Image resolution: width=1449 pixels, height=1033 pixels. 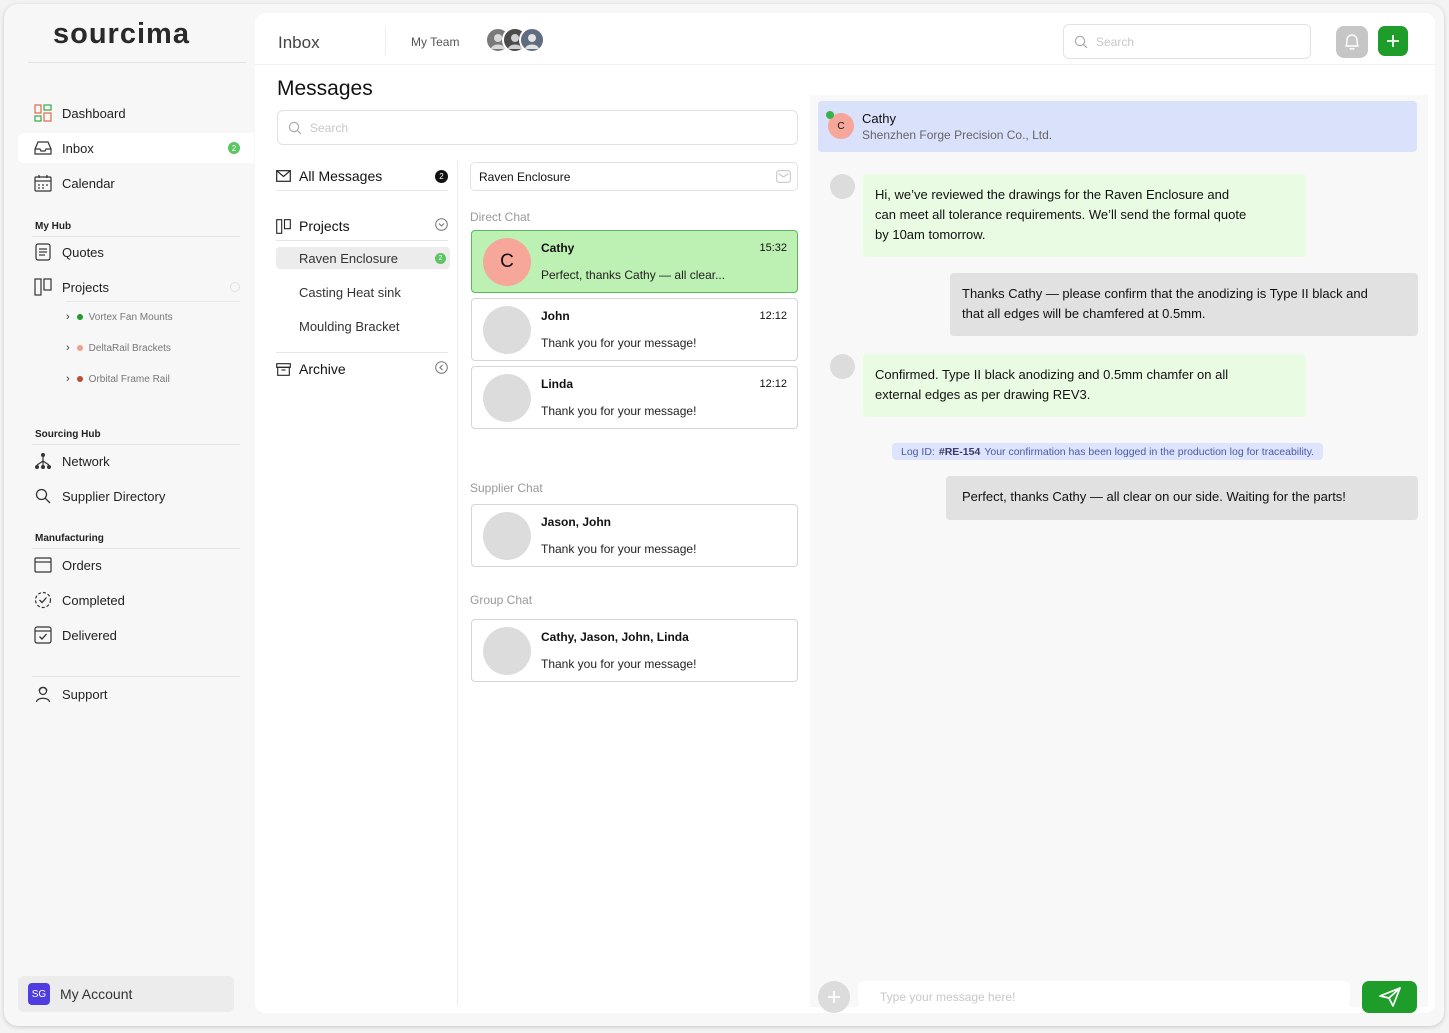 I want to click on my-team-link: My Team, so click(x=435, y=42).